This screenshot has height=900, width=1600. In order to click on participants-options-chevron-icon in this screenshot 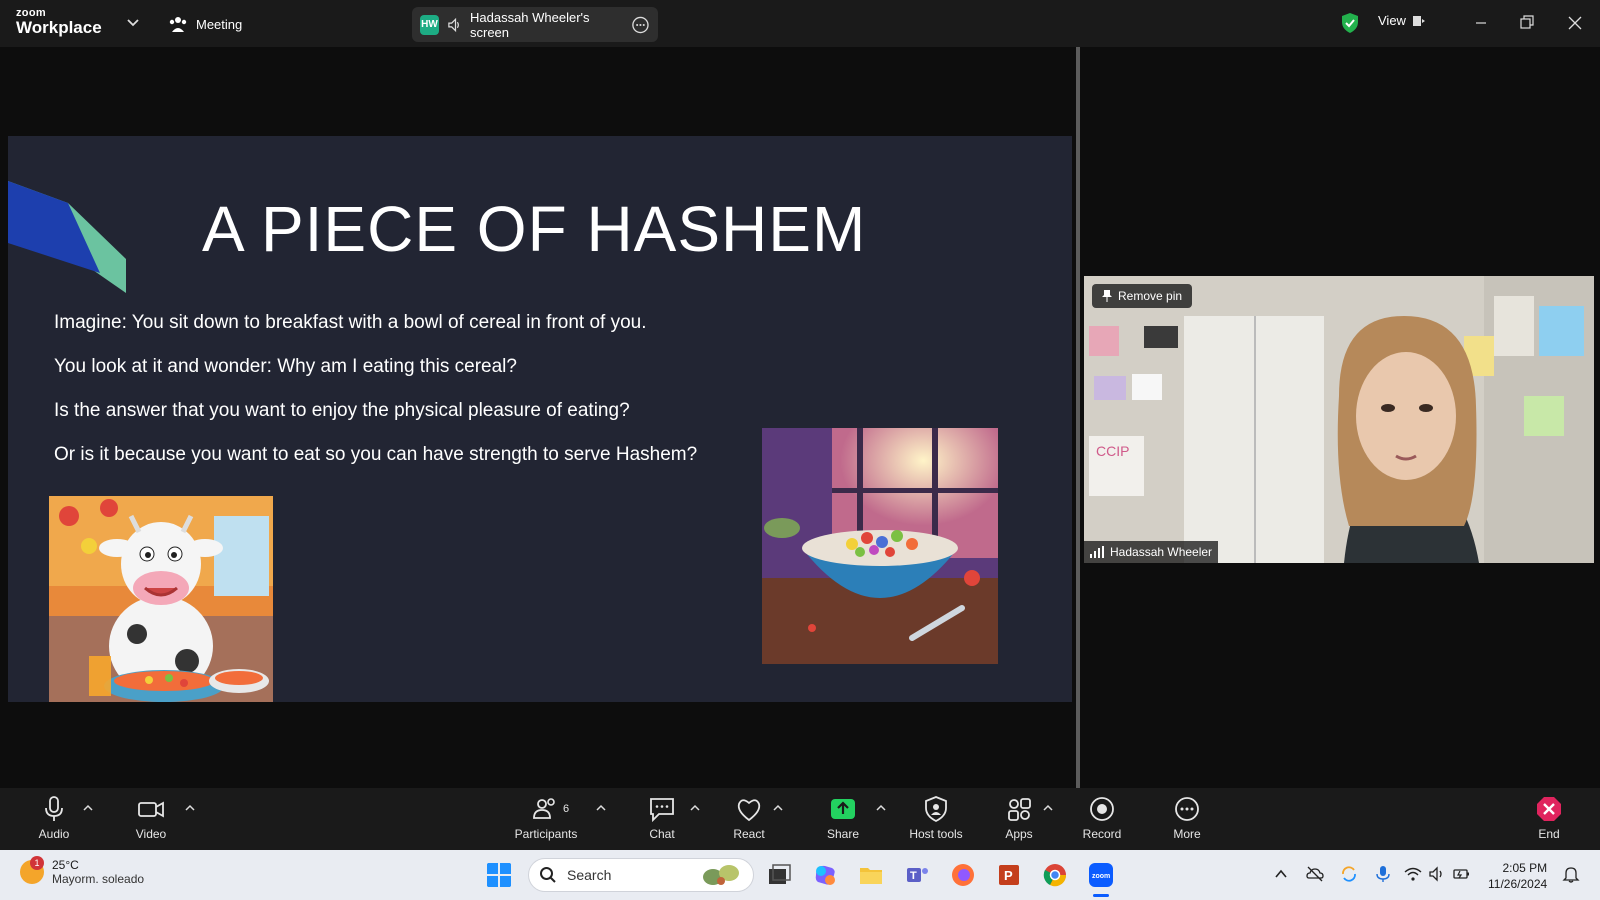, I will do `click(601, 808)`.